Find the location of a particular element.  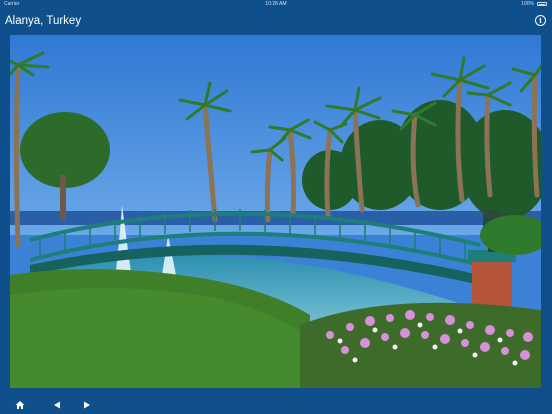

arrow-right-icon is located at coordinates (87, 405).